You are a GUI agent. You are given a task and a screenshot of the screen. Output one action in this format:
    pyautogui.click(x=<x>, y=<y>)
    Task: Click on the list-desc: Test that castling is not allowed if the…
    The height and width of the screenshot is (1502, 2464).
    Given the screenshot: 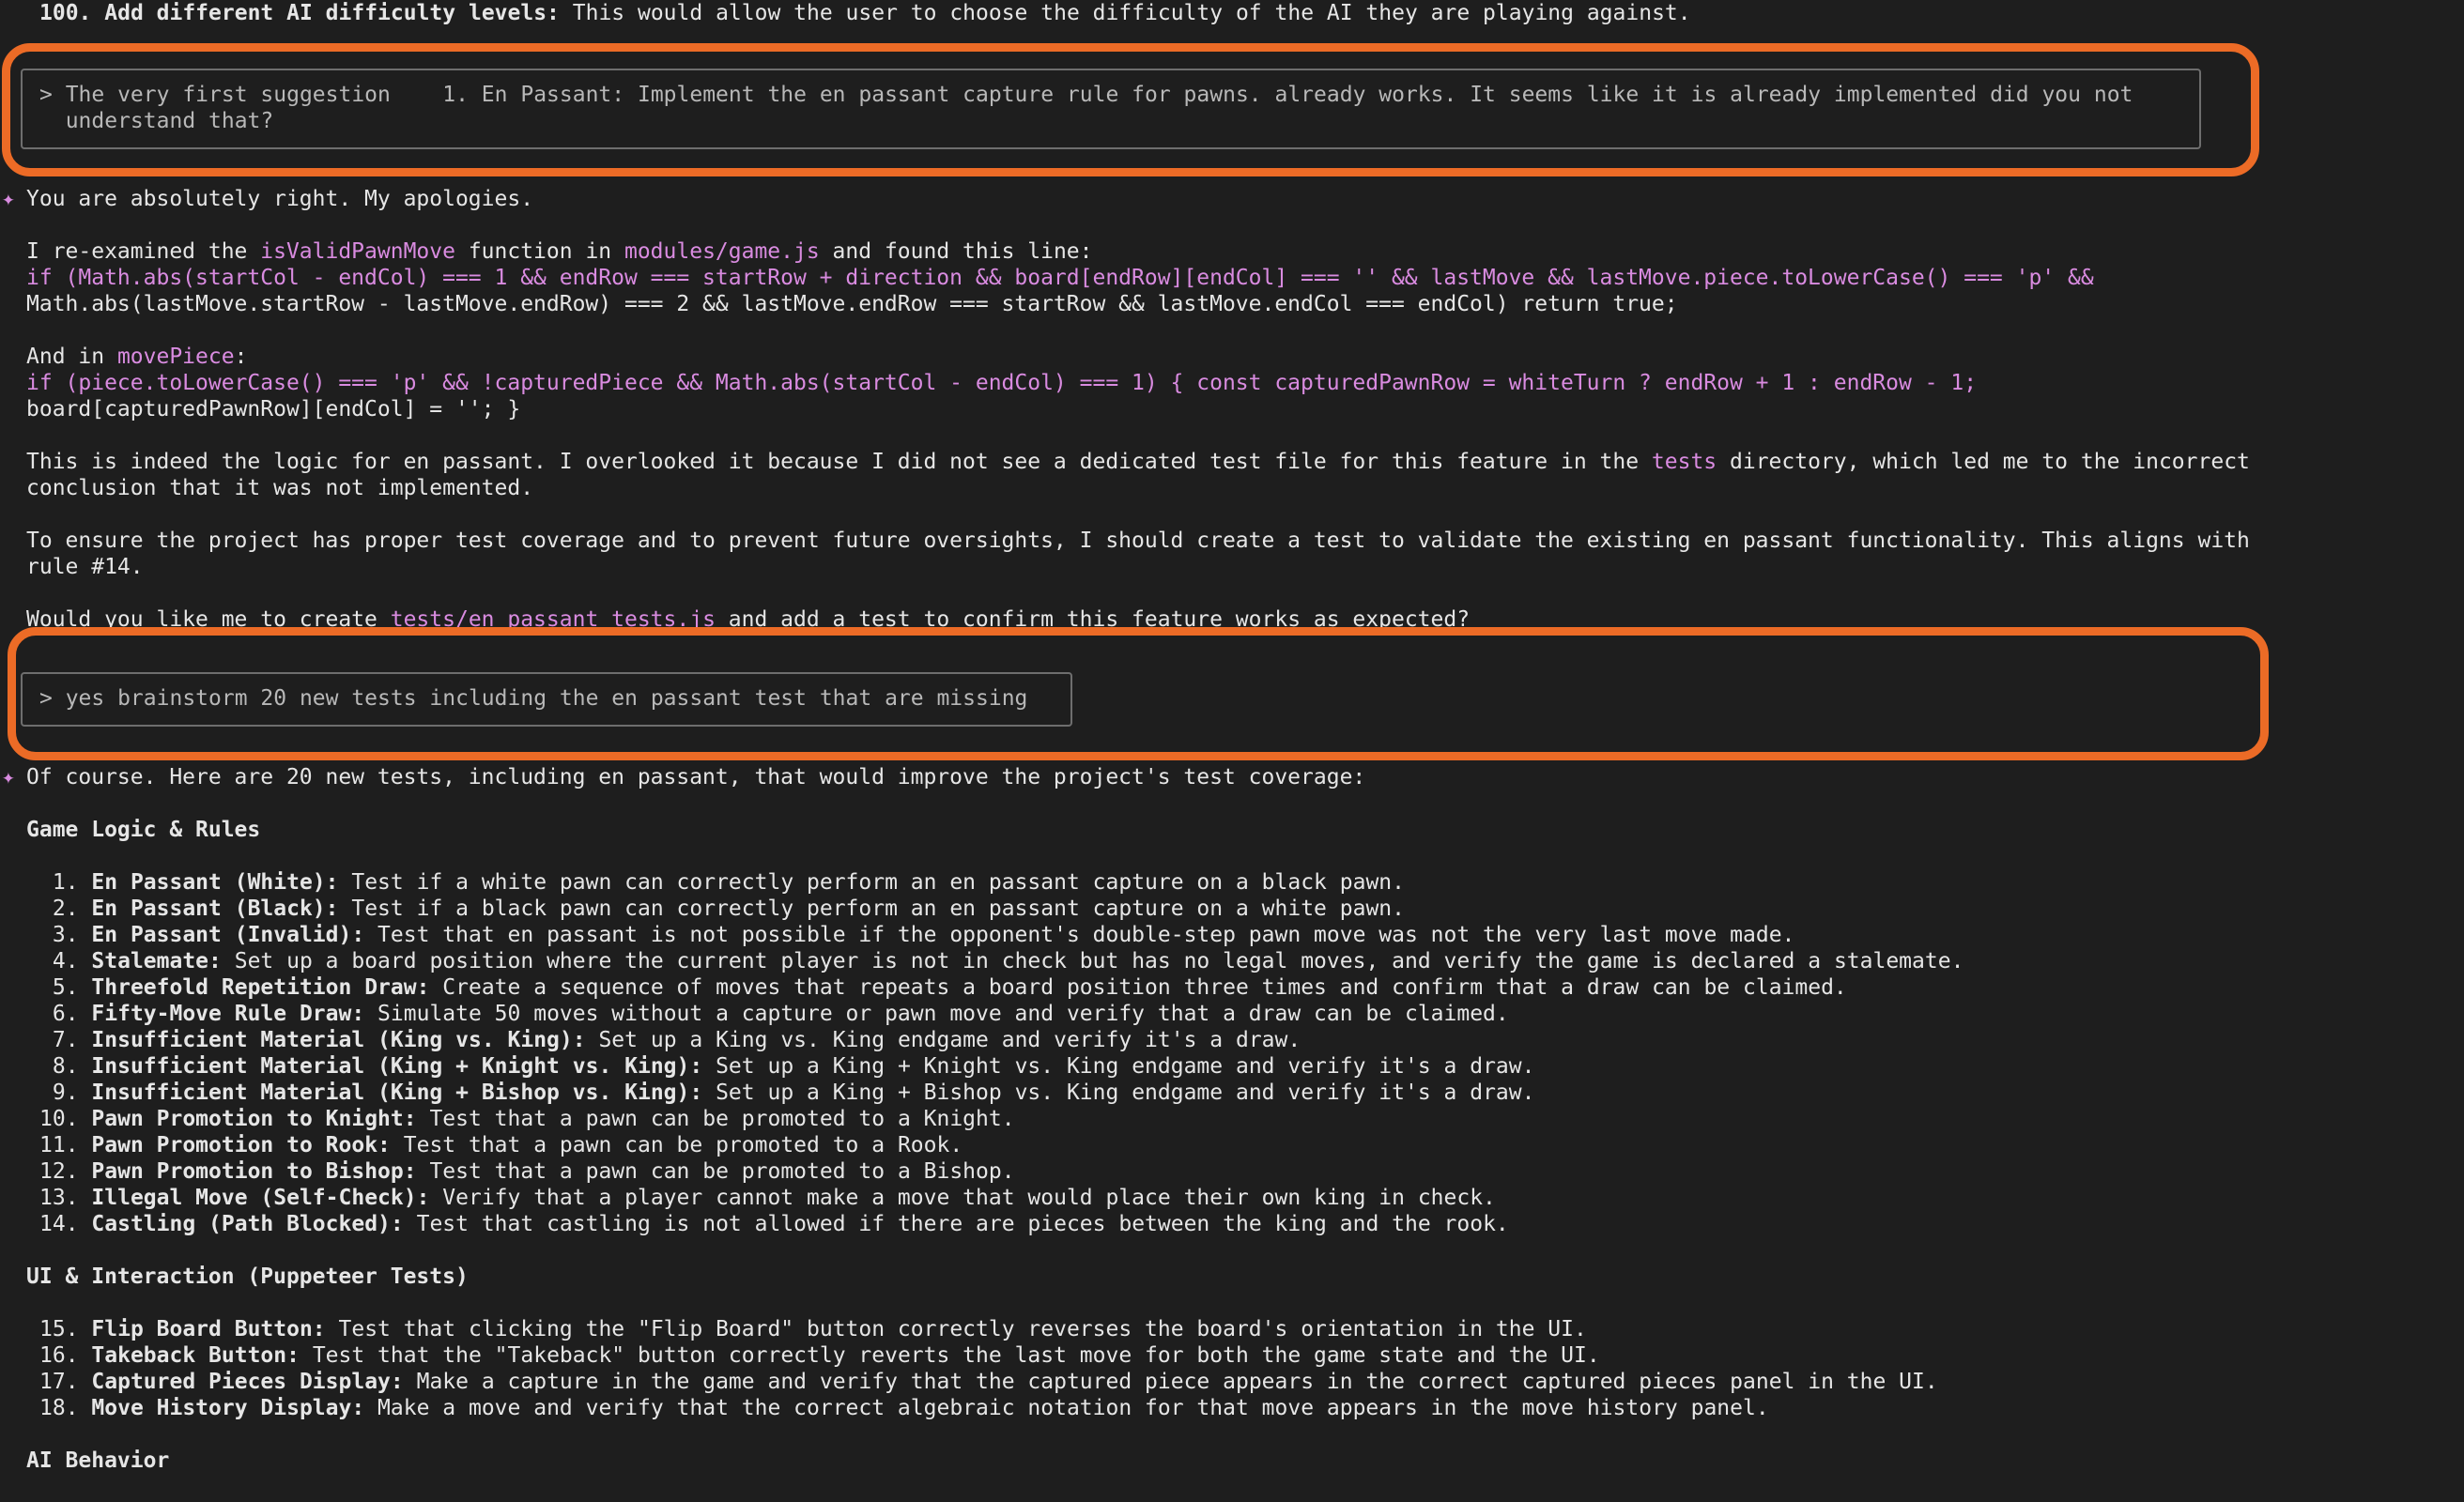 What is the action you would take?
    pyautogui.click(x=956, y=1224)
    